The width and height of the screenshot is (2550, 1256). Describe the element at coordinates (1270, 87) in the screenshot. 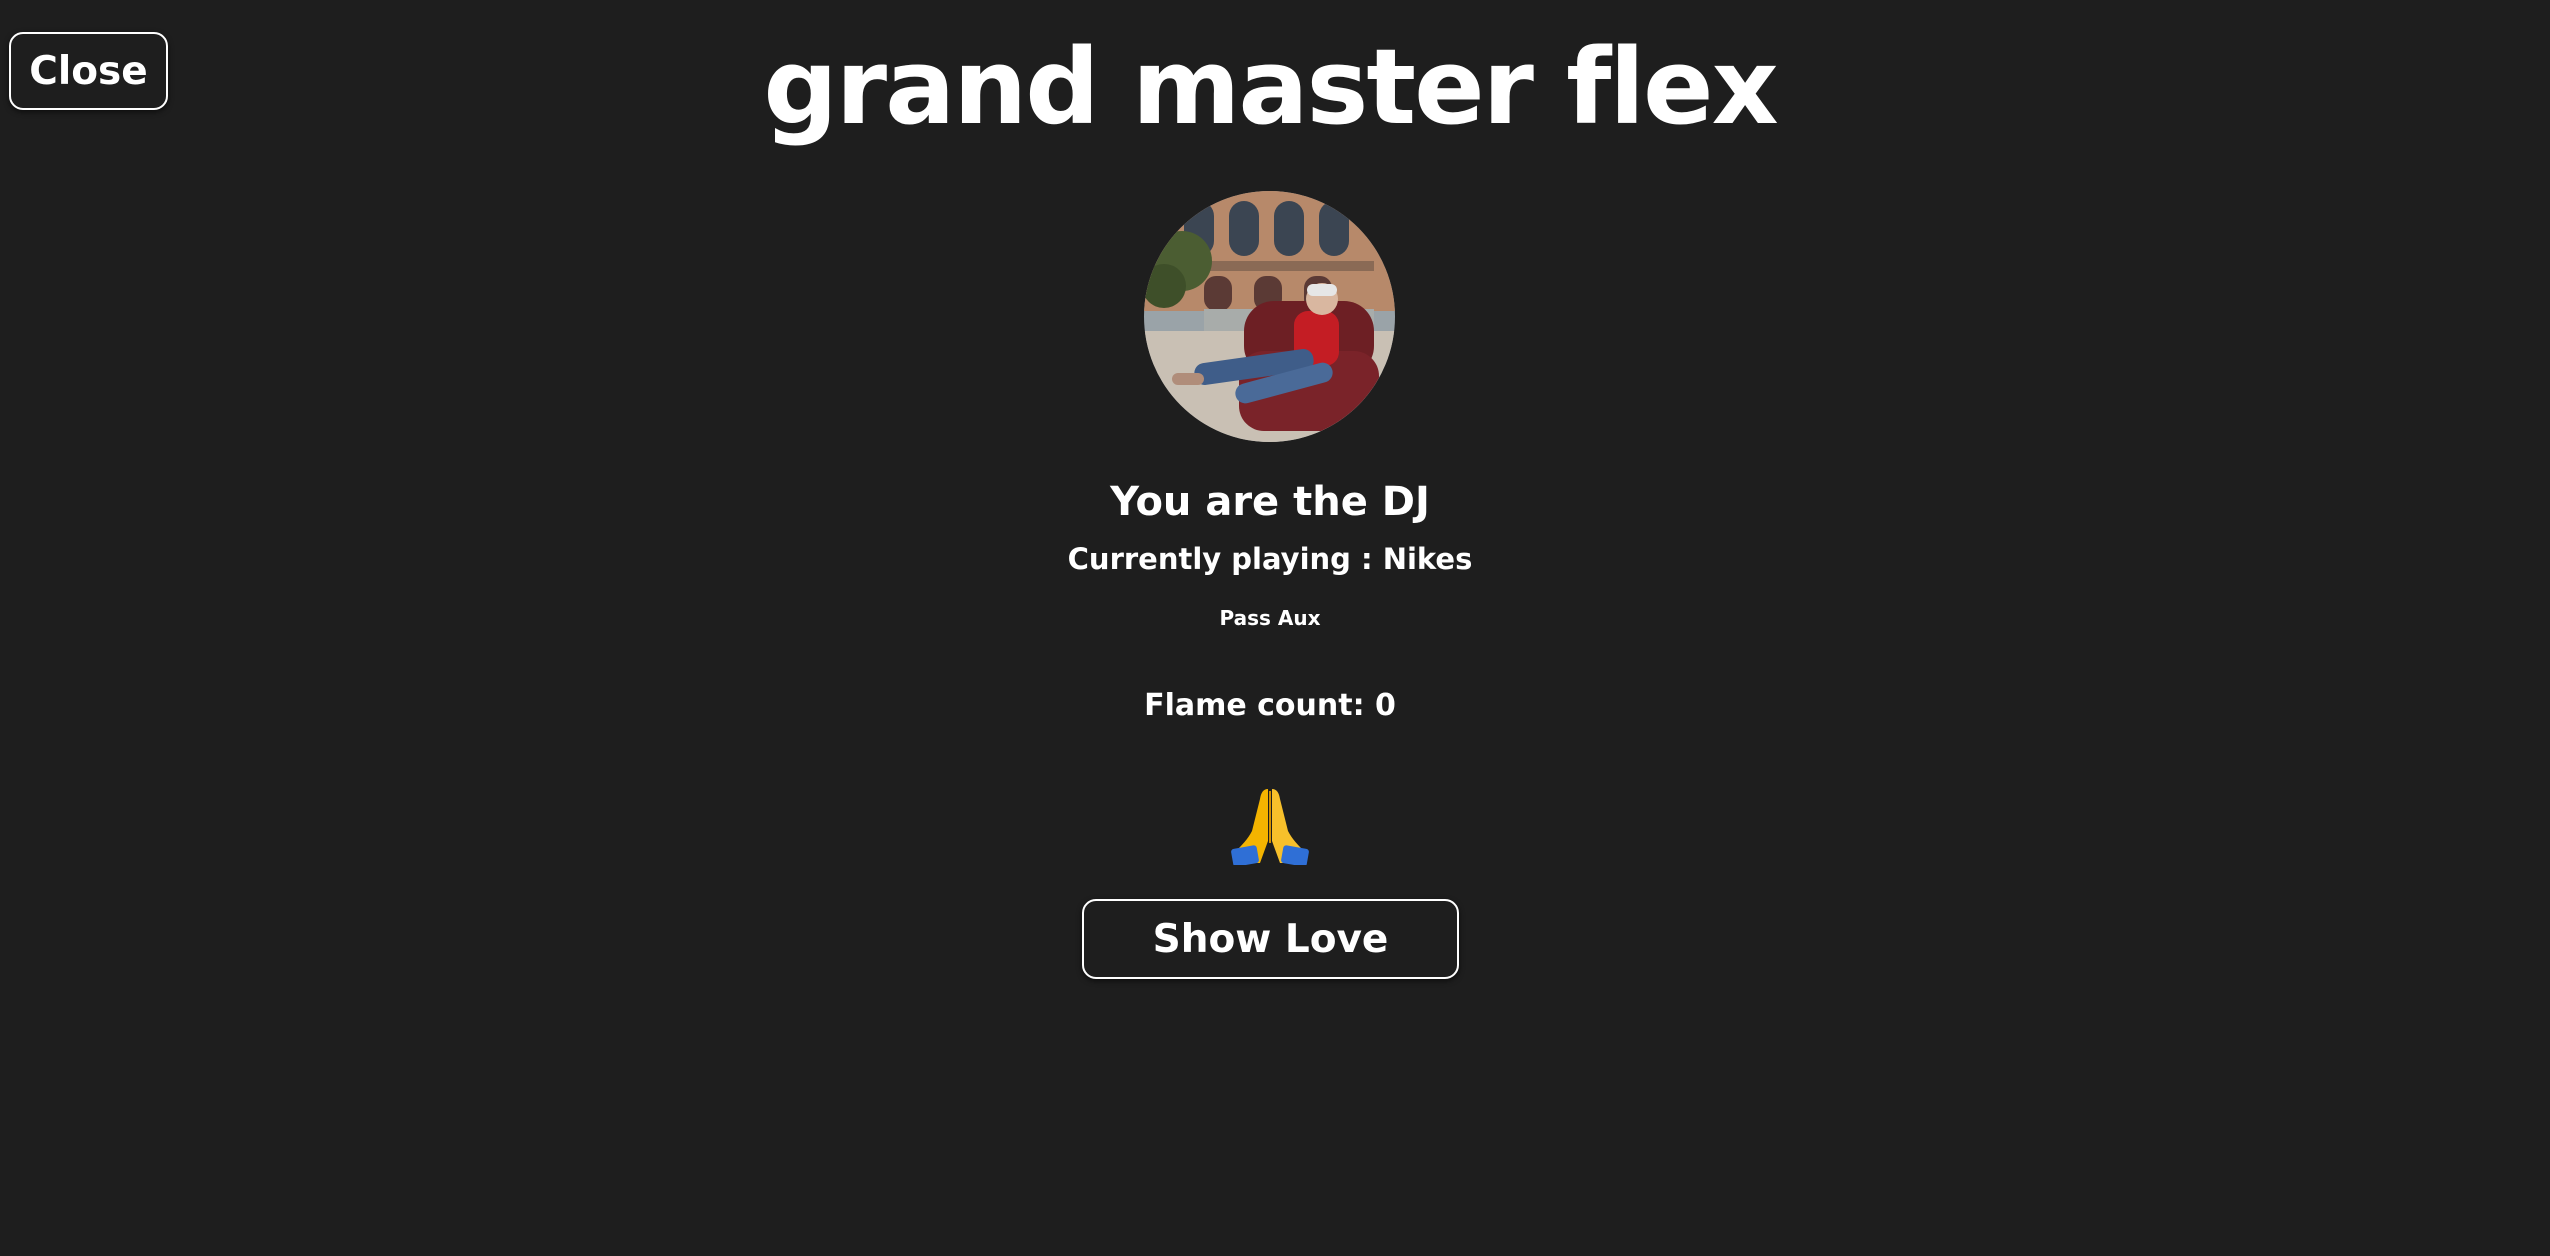

I see `page-title: grand master flex` at that location.